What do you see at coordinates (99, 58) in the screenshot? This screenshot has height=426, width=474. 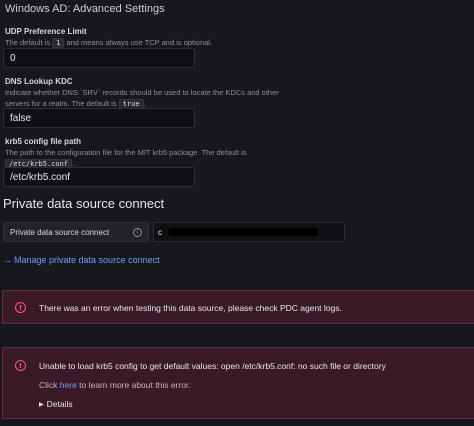 I see `udp-input: 0` at bounding box center [99, 58].